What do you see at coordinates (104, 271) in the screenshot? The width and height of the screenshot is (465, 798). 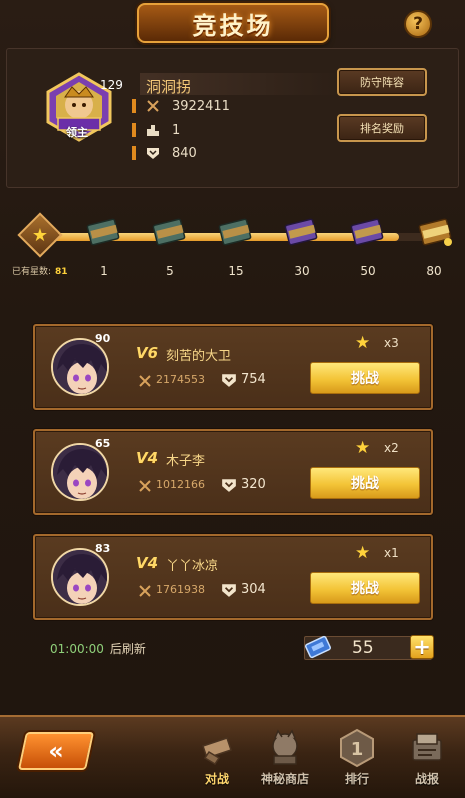 I see `milestone-label: 1` at bounding box center [104, 271].